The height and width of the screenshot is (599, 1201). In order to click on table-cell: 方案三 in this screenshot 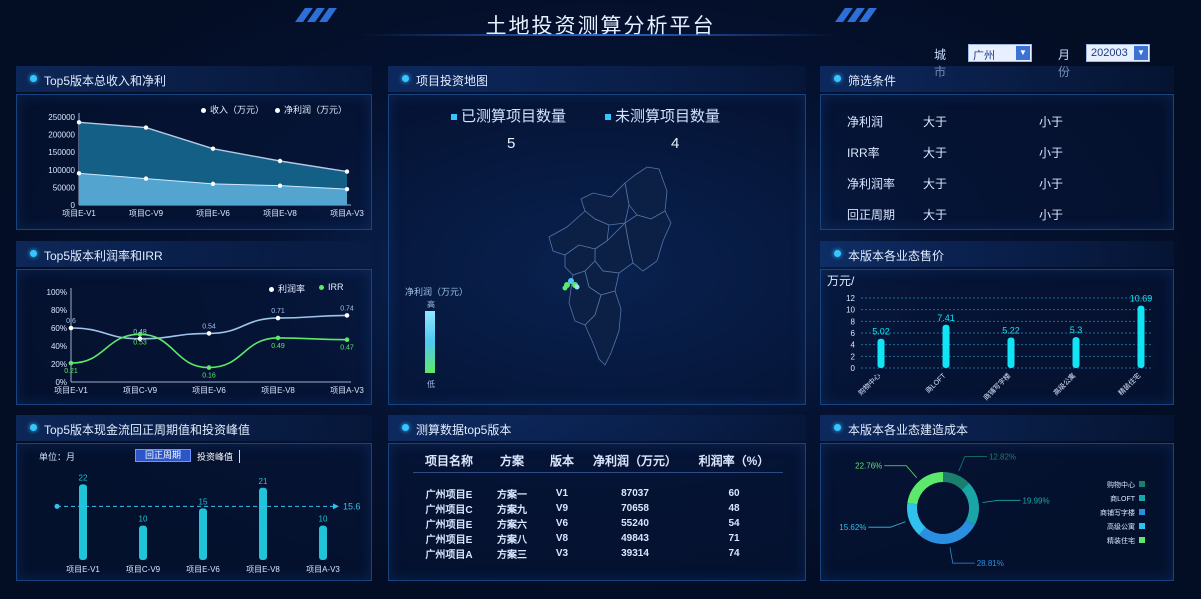, I will do `click(512, 555)`.